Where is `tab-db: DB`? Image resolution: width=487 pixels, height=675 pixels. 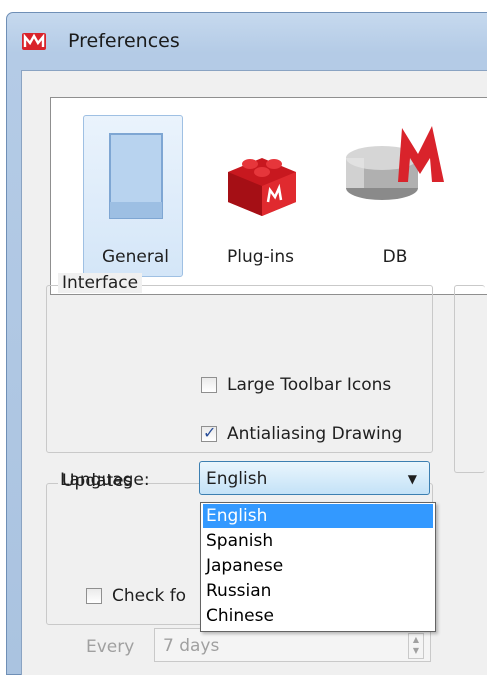 tab-db: DB is located at coordinates (395, 196).